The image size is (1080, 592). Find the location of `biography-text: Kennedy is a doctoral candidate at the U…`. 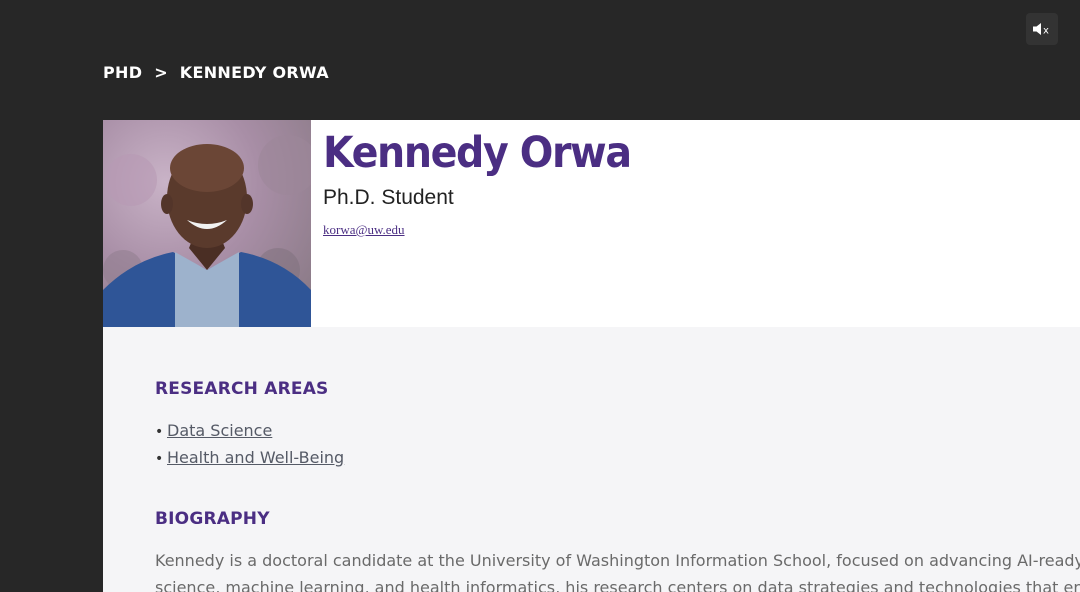

biography-text: Kennedy is a doctoral candidate at the U… is located at coordinates (617, 569).